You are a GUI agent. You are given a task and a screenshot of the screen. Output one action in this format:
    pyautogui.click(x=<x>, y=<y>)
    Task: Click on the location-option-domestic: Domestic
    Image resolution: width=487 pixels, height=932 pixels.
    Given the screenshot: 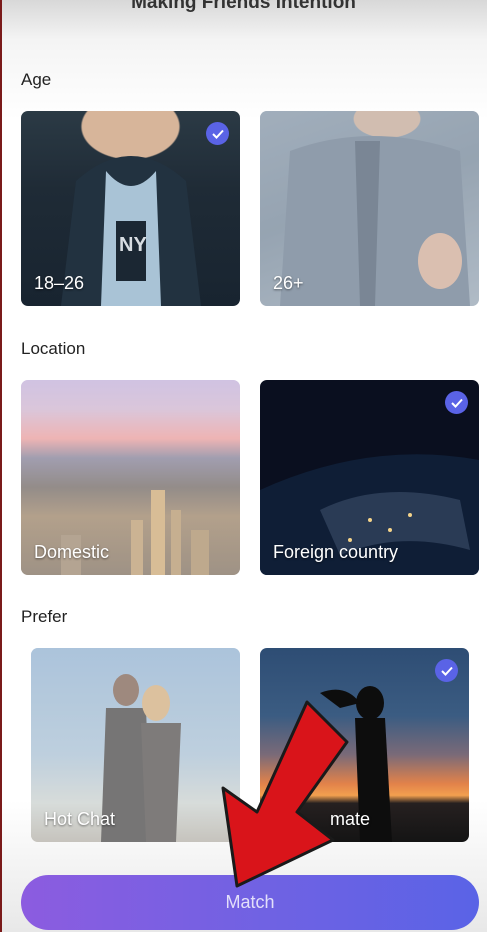 What is the action you would take?
    pyautogui.click(x=130, y=477)
    